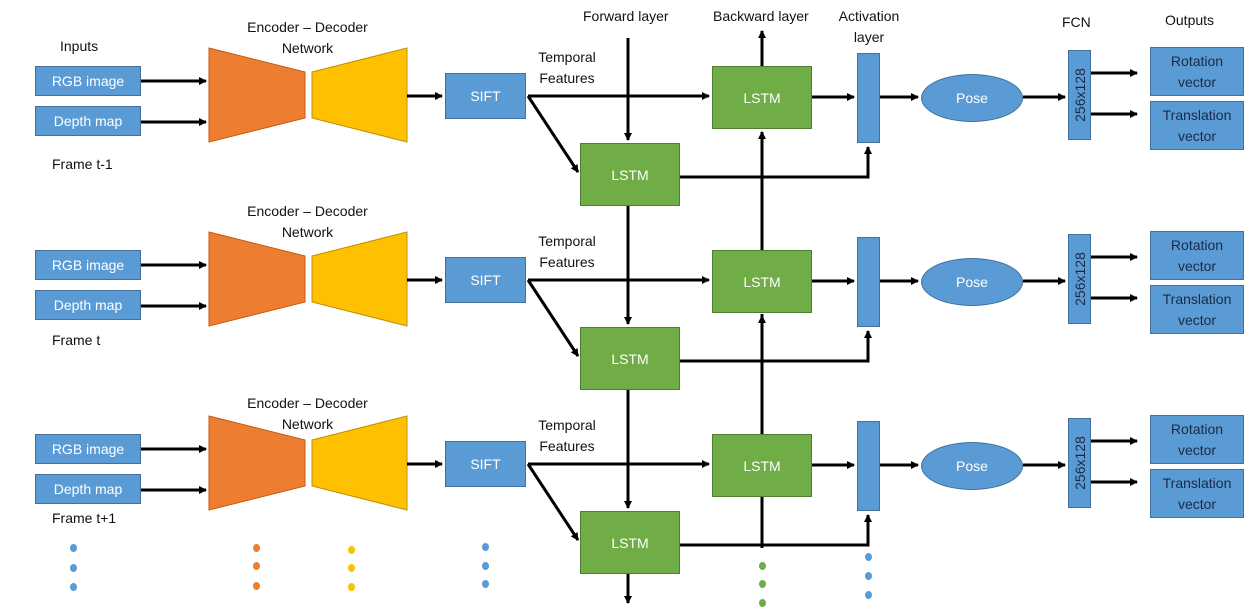 Image resolution: width=1251 pixels, height=610 pixels. Describe the element at coordinates (761, 16) in the screenshot. I see `backward-layer-label: Backward layer` at that location.